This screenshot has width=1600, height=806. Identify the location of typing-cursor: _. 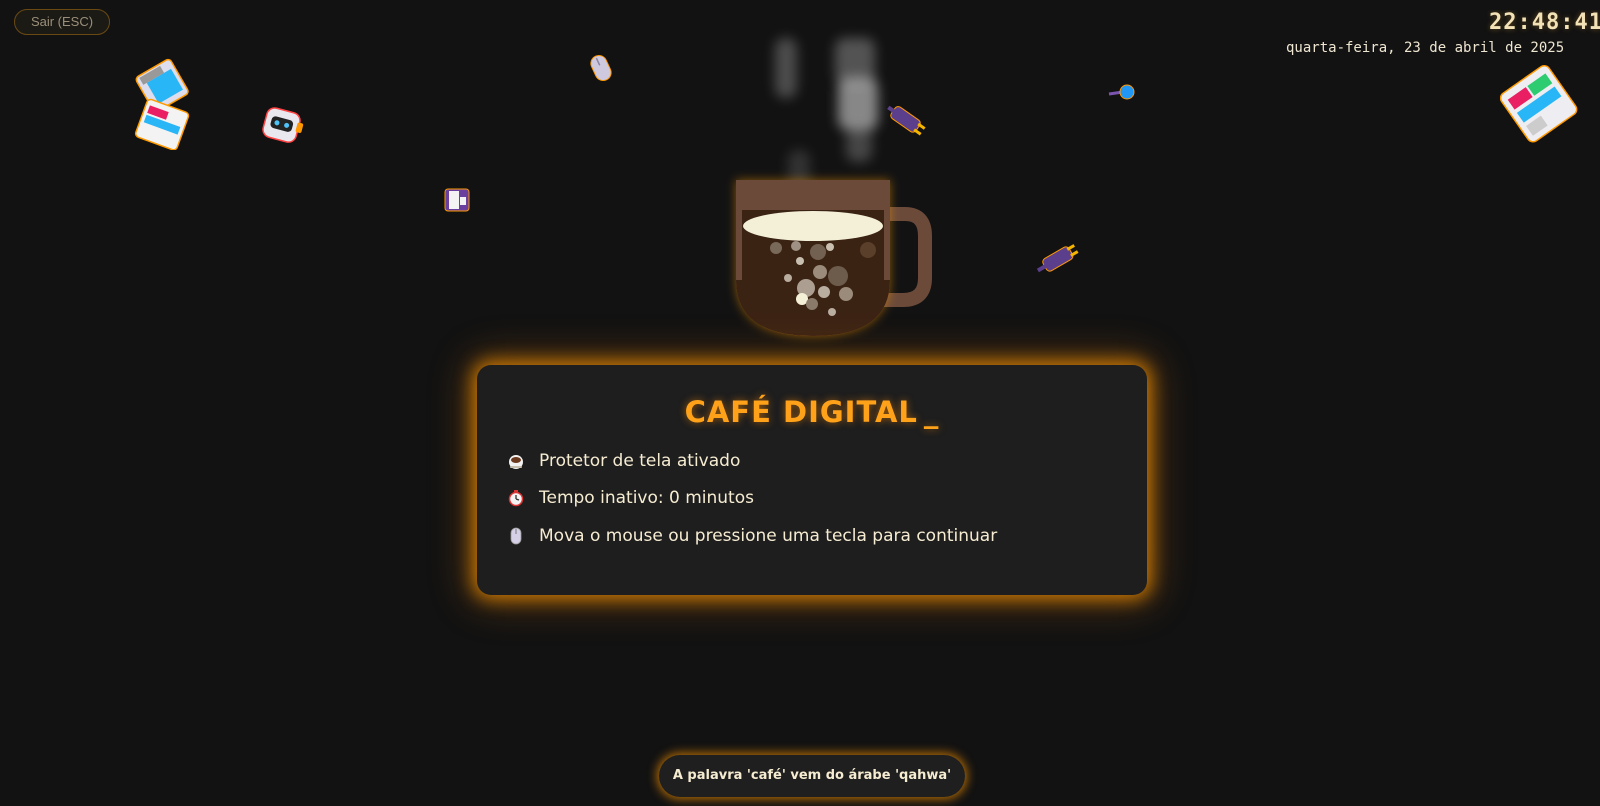
(931, 412).